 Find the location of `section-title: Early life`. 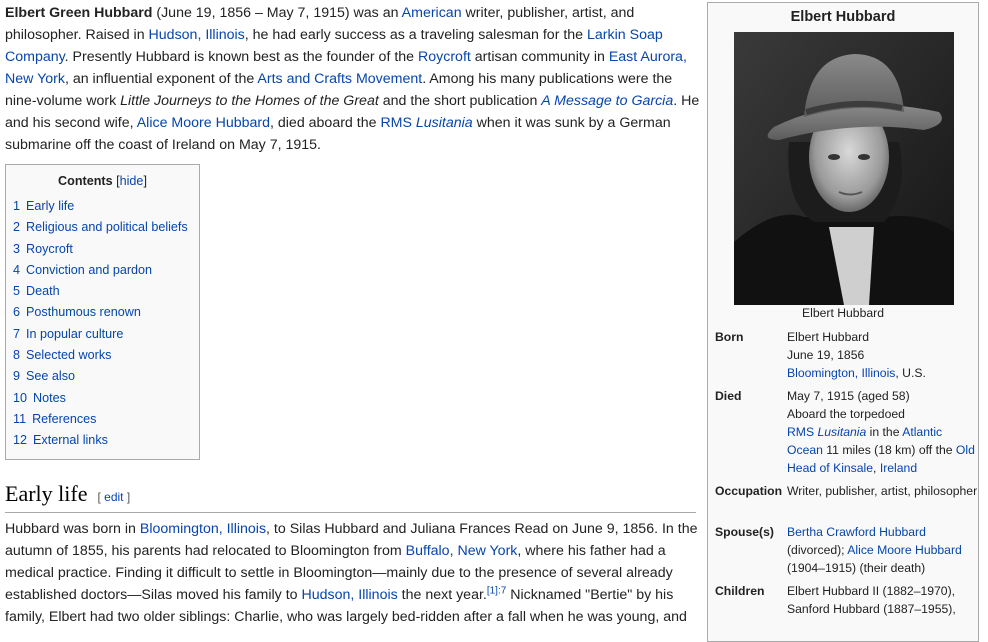

section-title: Early life is located at coordinates (46, 493).